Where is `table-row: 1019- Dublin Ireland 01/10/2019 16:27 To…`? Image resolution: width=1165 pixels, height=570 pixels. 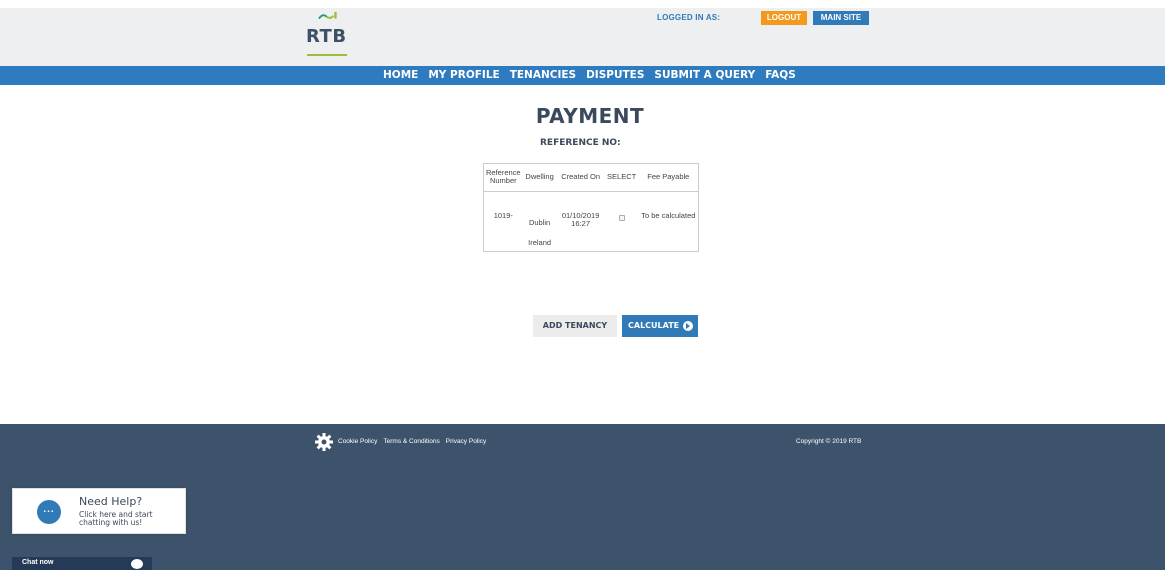
table-row: 1019- Dublin Ireland 01/10/2019 16:27 To… is located at coordinates (591, 219).